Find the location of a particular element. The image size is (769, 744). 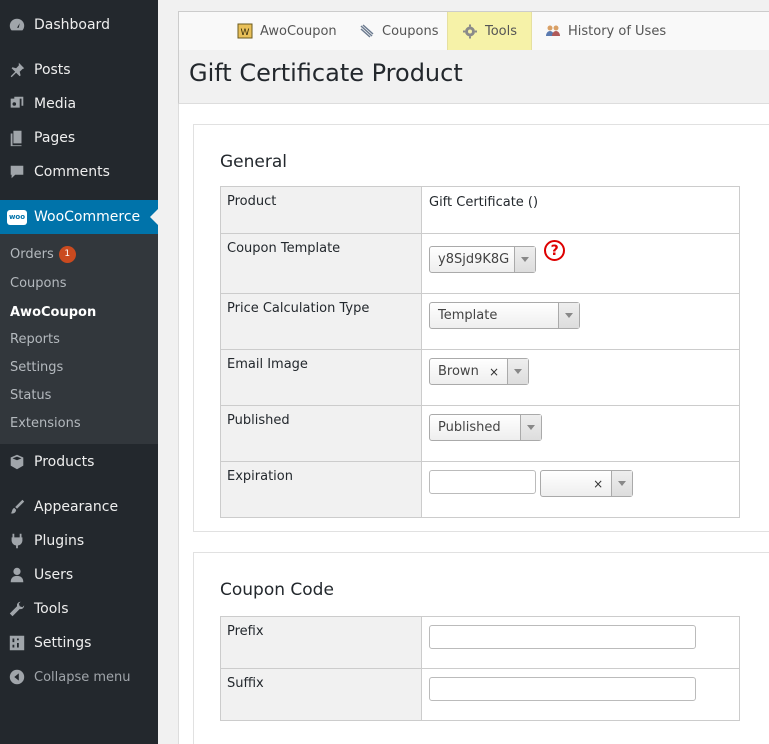

menu-dashboard: Dashboard is located at coordinates (79, 25).